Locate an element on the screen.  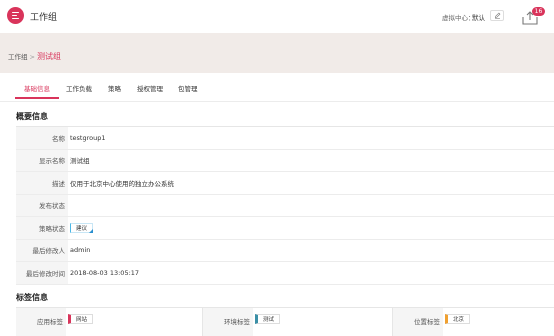
row-label: 最后修改人 is located at coordinates (49, 251).